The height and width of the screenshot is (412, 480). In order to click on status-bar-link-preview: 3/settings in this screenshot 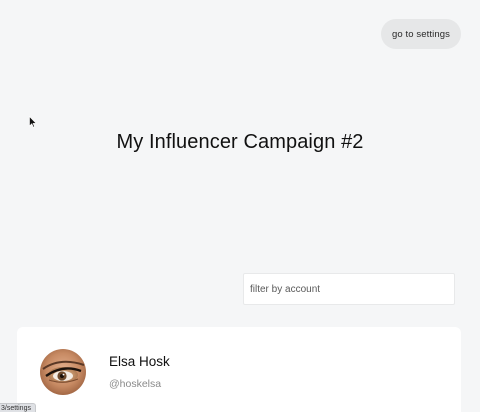, I will do `click(18, 407)`.